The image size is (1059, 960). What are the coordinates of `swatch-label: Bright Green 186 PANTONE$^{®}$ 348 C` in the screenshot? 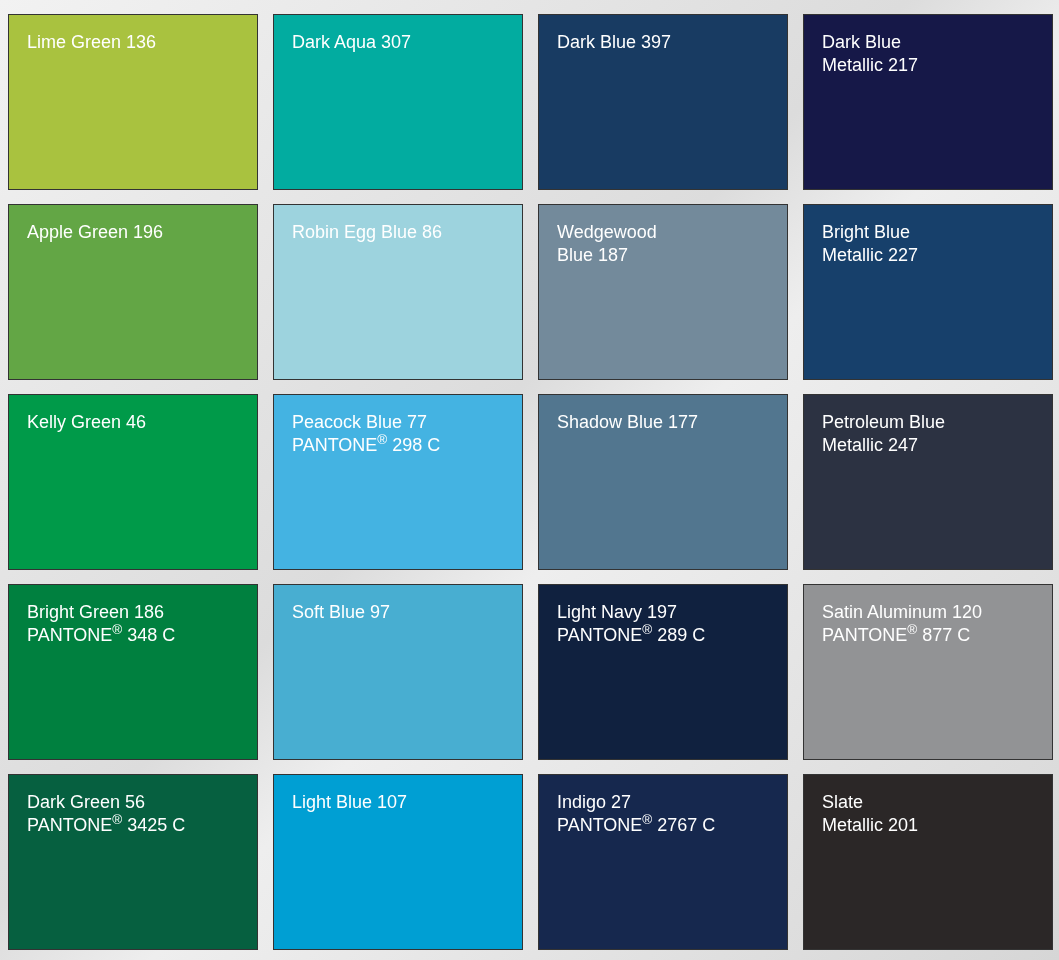 It's located at (102, 624).